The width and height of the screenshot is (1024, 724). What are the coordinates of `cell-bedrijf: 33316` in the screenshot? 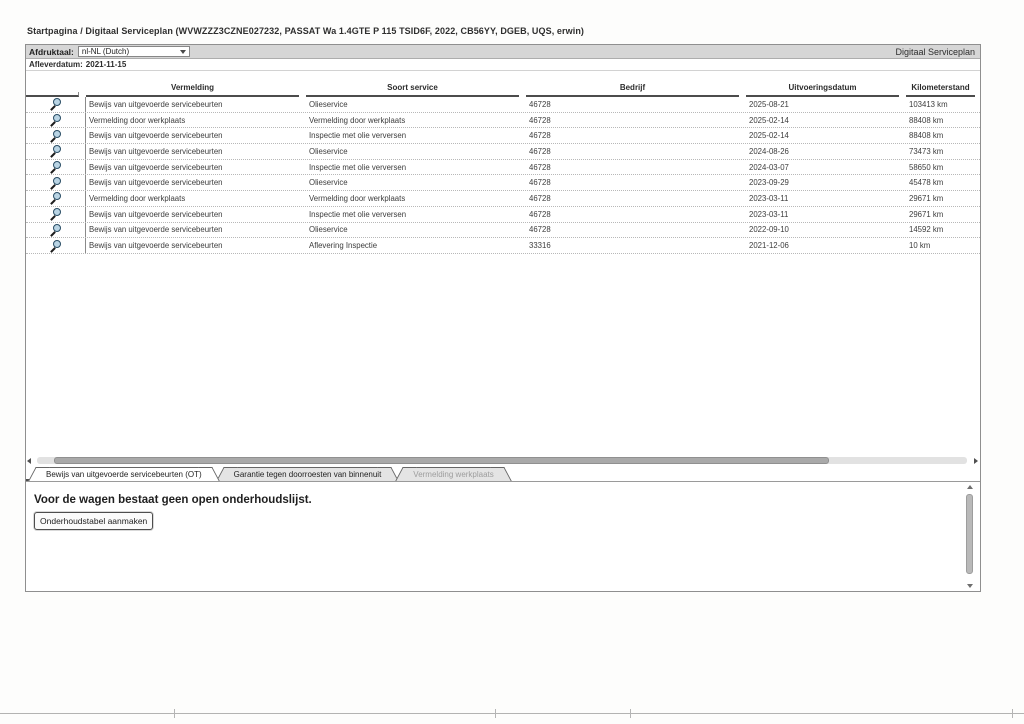 It's located at (540, 246).